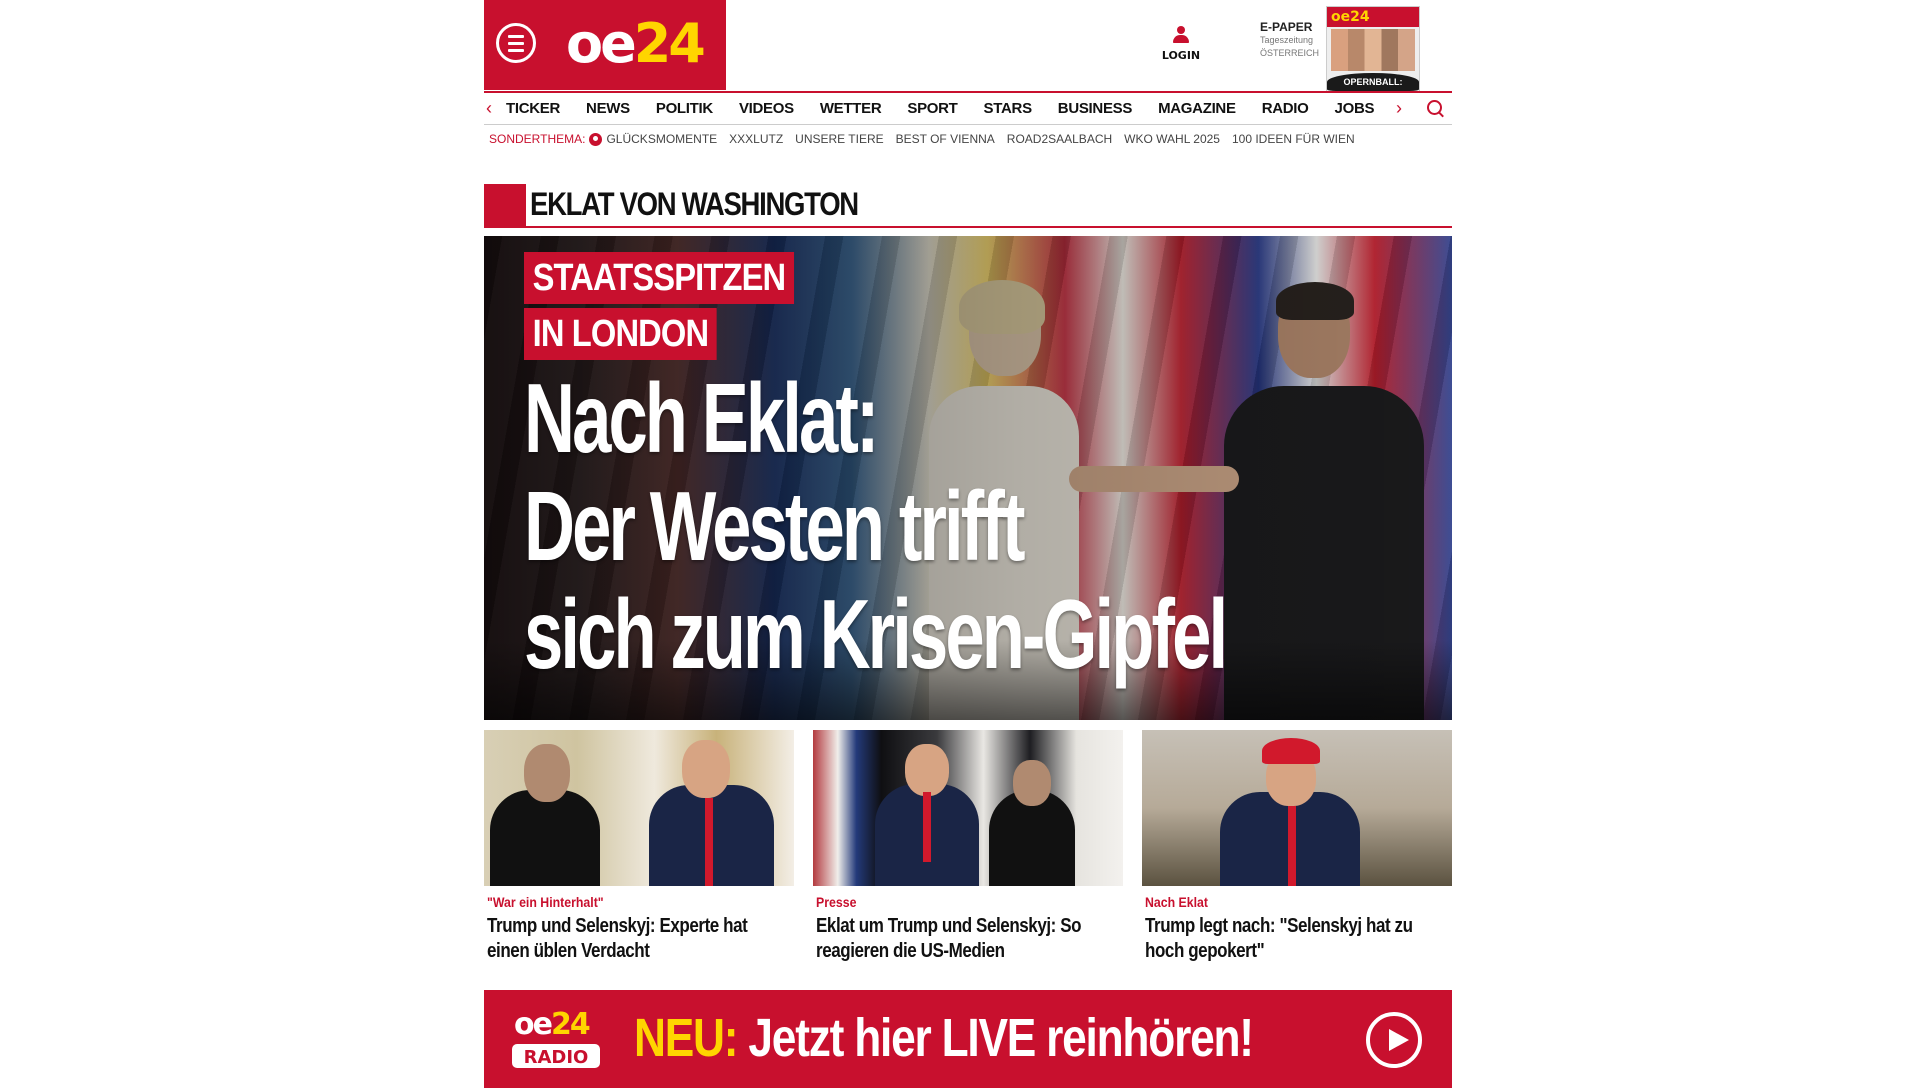  Describe the element at coordinates (989, 227) in the screenshot. I see `section-underline` at that location.